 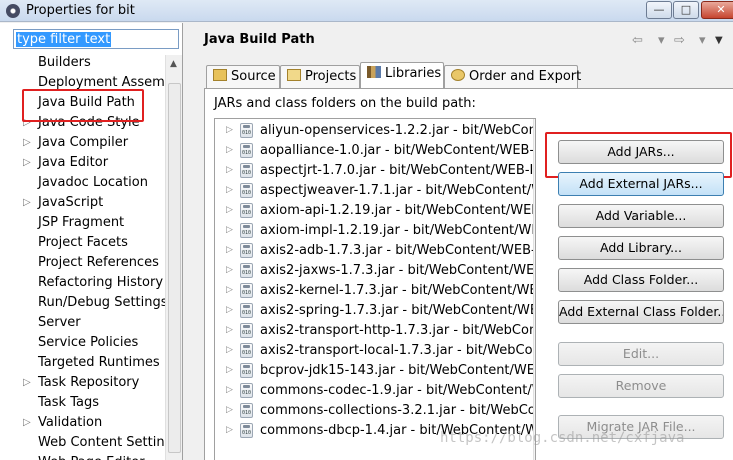 What do you see at coordinates (719, 40) in the screenshot?
I see `view-menu-icon: ▼` at bounding box center [719, 40].